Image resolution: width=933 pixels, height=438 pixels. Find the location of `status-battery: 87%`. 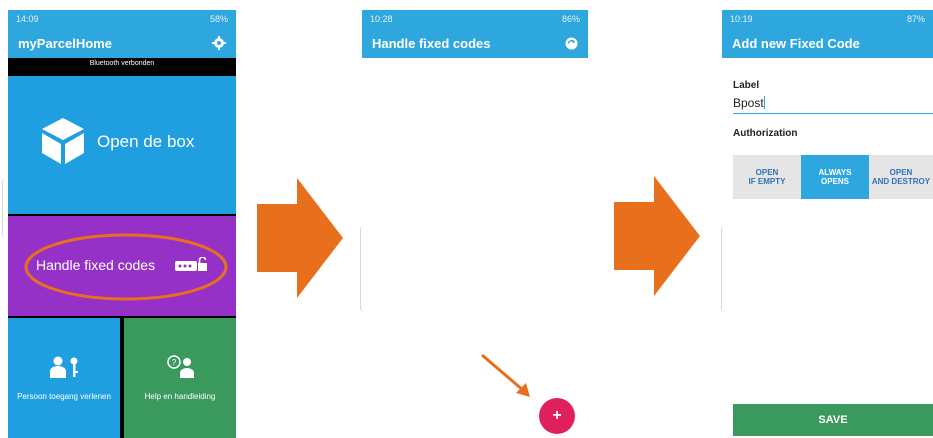

status-battery: 87% is located at coordinates (915, 19).